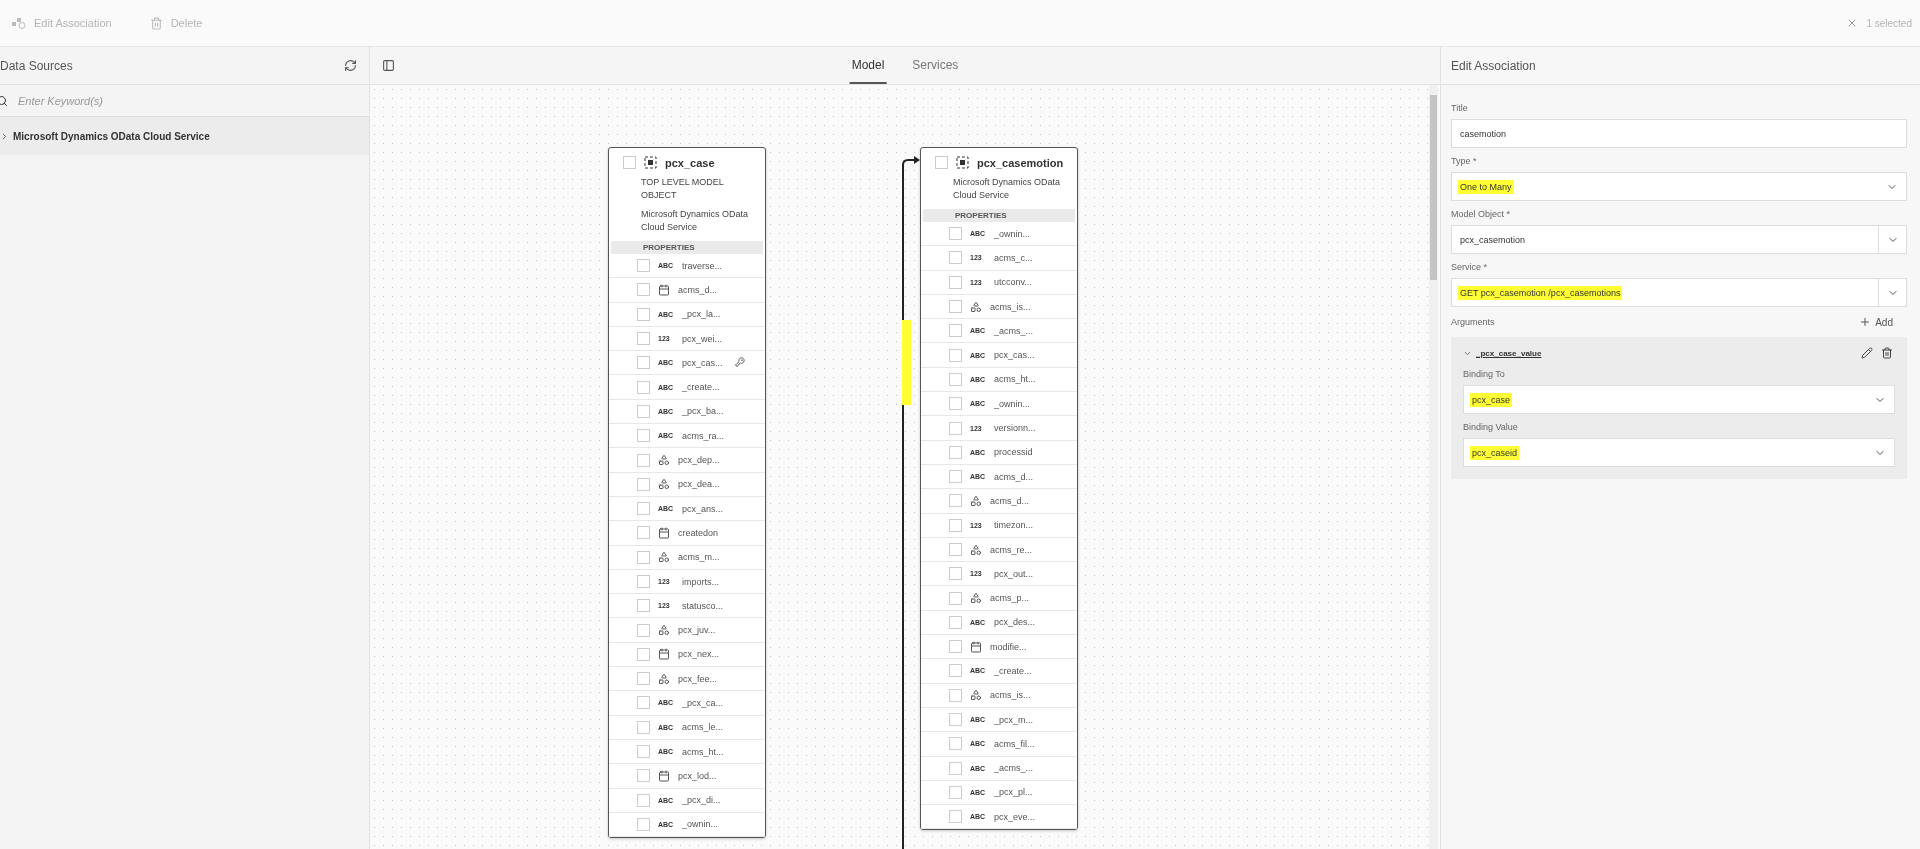 The width and height of the screenshot is (1920, 849). What do you see at coordinates (1495, 452) in the screenshot?
I see `field-value: pcx_caseid` at bounding box center [1495, 452].